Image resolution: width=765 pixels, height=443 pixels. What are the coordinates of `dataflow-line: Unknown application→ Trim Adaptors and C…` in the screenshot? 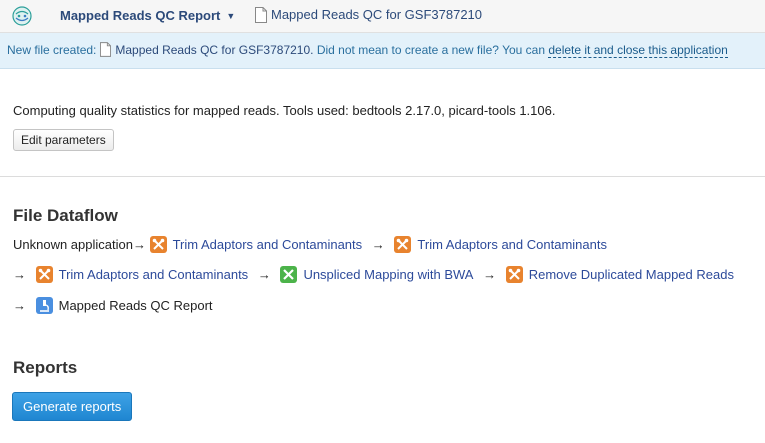 It's located at (310, 245).